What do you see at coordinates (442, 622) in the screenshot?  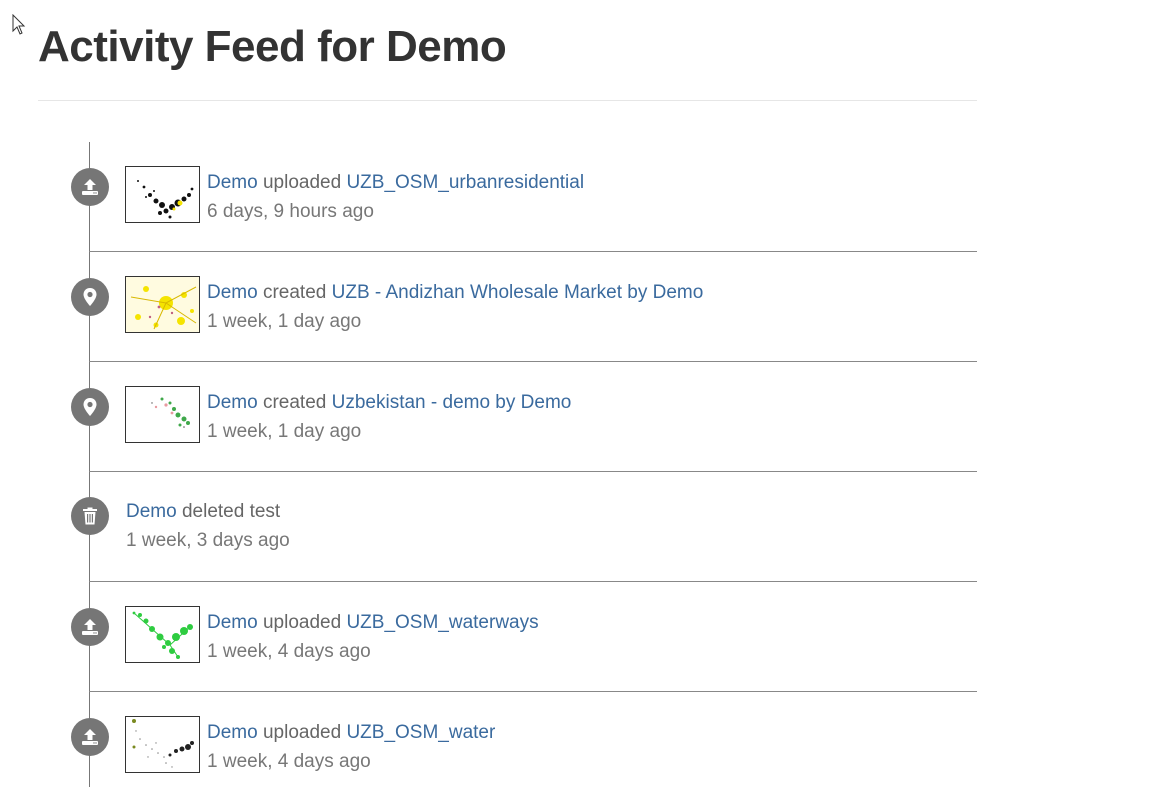 I see `object-link: UZB_OSM_waterways` at bounding box center [442, 622].